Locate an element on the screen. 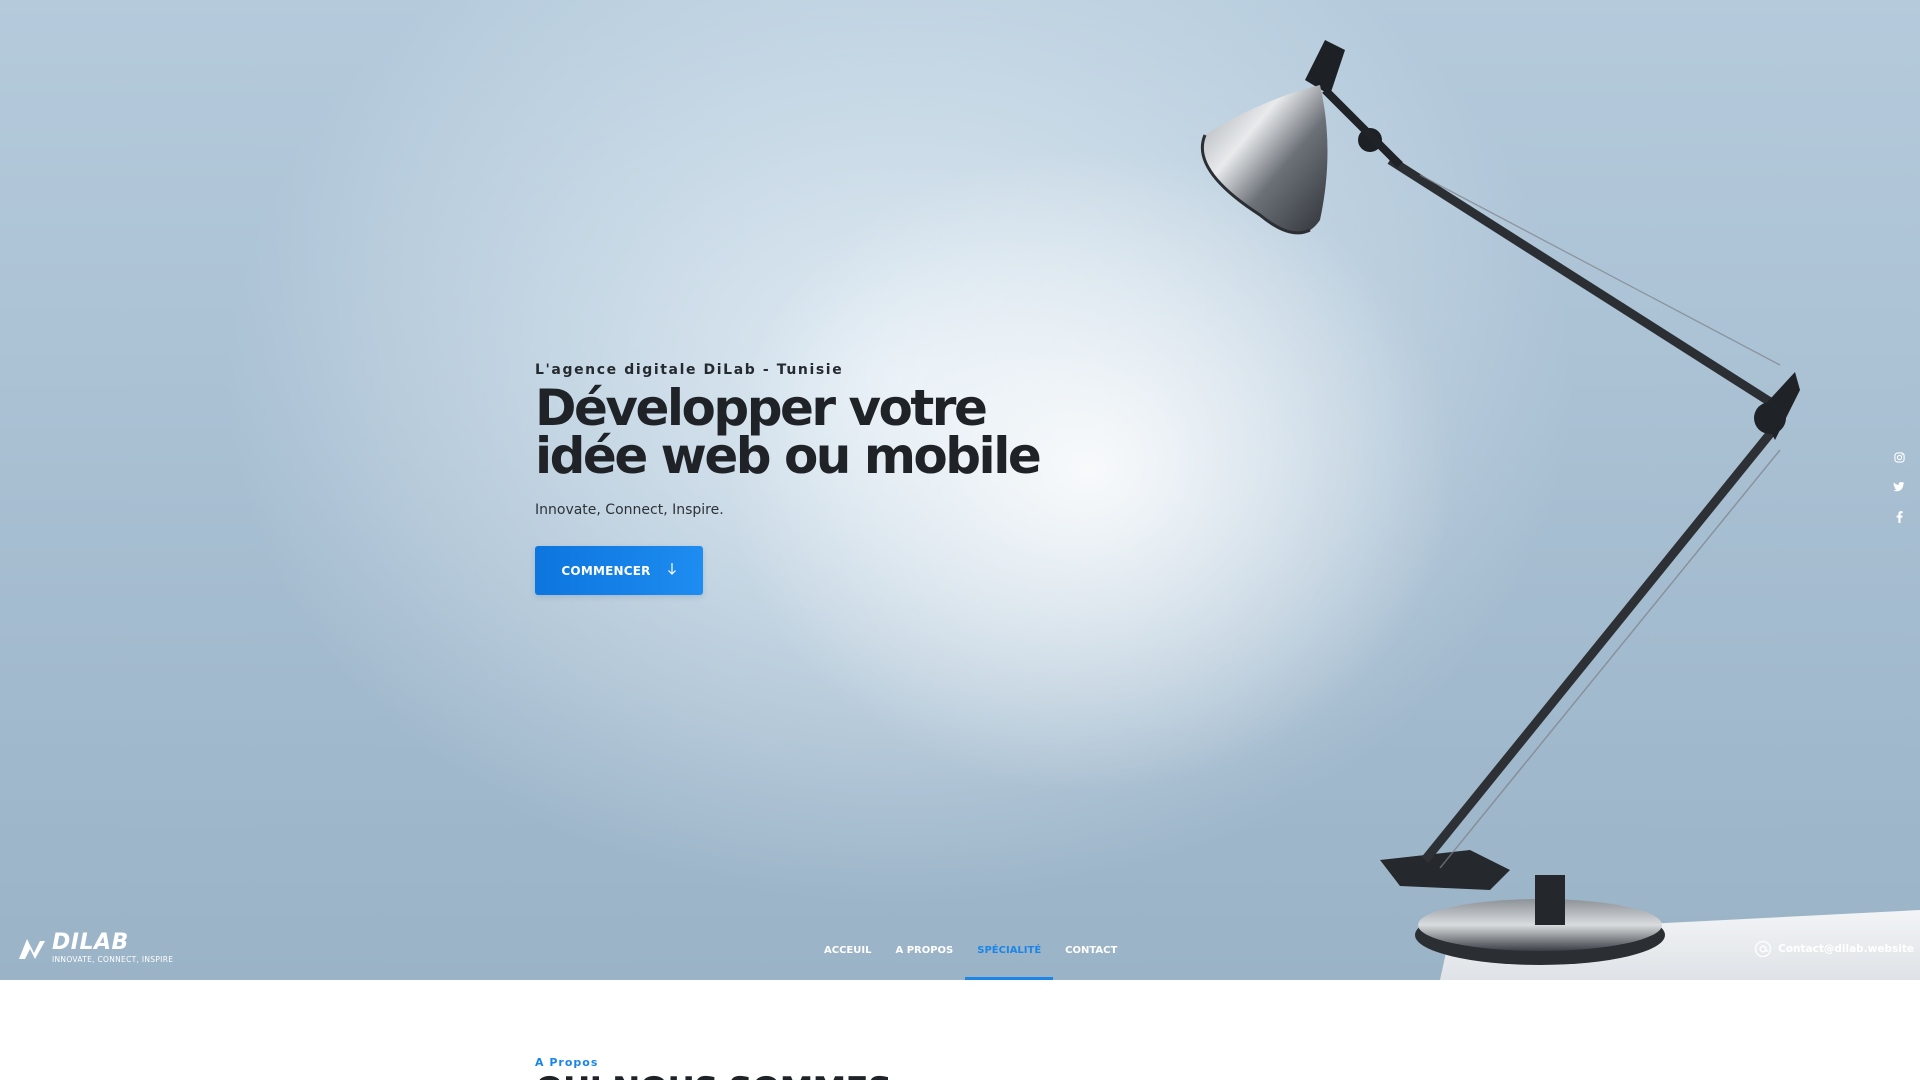  nav-item-contact: CONTACT is located at coordinates (1091, 950).